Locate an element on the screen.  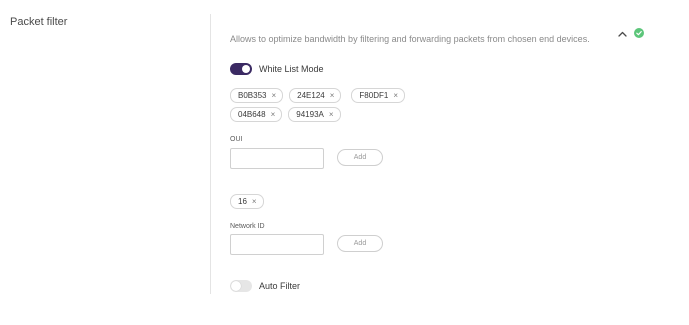
oui-chip-row: B0B353 × 24E124 × F80DF1 × is located at coordinates (317, 95).